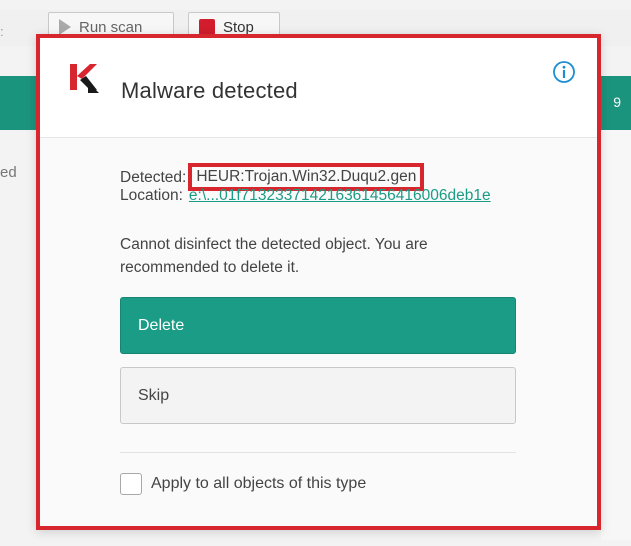 The image size is (631, 546). What do you see at coordinates (318, 452) in the screenshot?
I see `divider` at bounding box center [318, 452].